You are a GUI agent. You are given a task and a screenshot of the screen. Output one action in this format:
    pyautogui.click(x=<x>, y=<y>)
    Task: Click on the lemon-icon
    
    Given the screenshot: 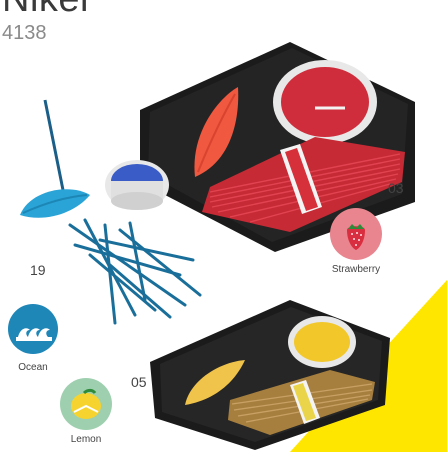 What is the action you would take?
    pyautogui.click(x=86, y=404)
    